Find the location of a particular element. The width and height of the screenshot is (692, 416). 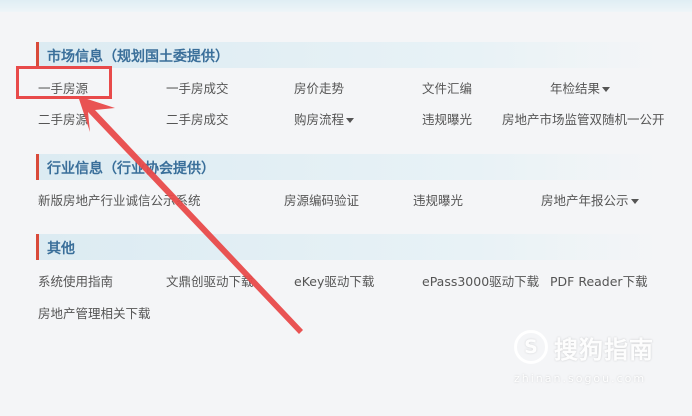

sogou-logo-icon: S is located at coordinates (531, 347).